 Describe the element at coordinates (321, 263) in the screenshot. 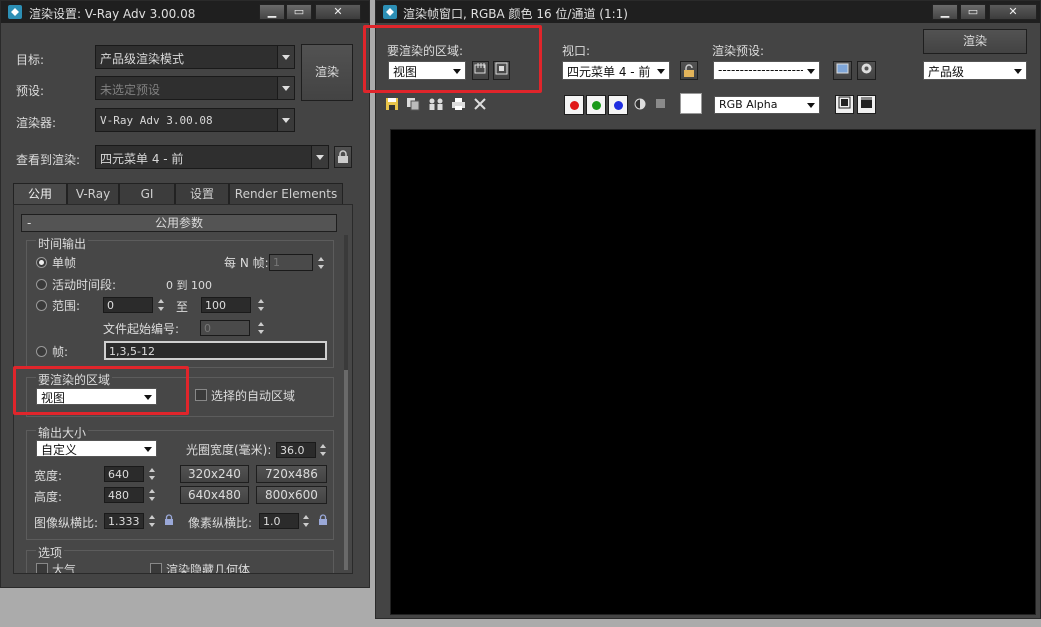

I see `every-n-spinner` at that location.